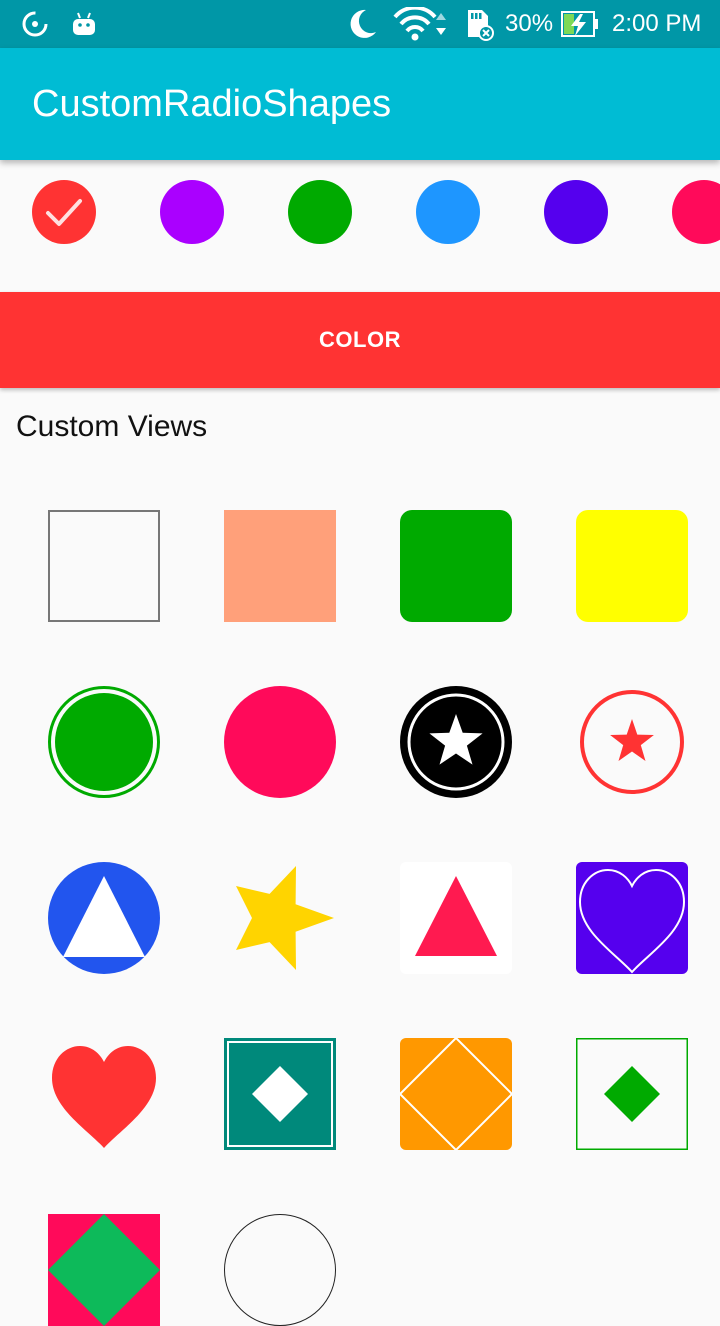 This screenshot has height=1326, width=720. Describe the element at coordinates (84, 24) in the screenshot. I see `android-icon` at that location.